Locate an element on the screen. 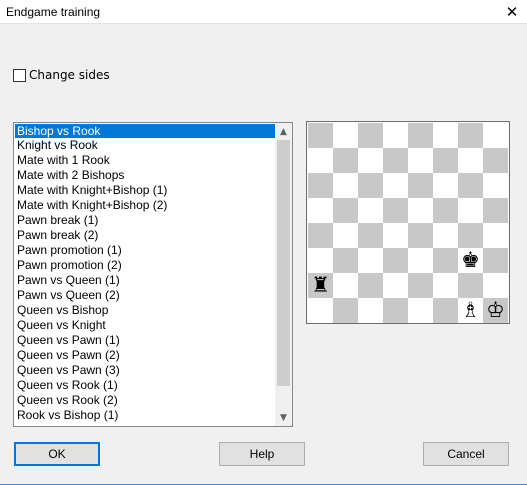 The image size is (527, 485). list-item: Mate with 2 Bishops is located at coordinates (145, 175).